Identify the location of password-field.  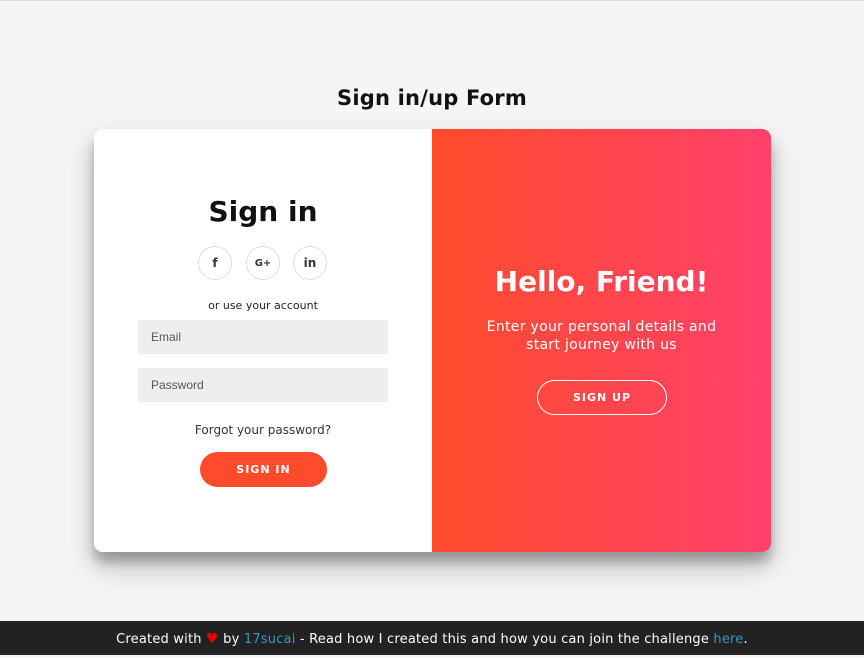
(263, 385).